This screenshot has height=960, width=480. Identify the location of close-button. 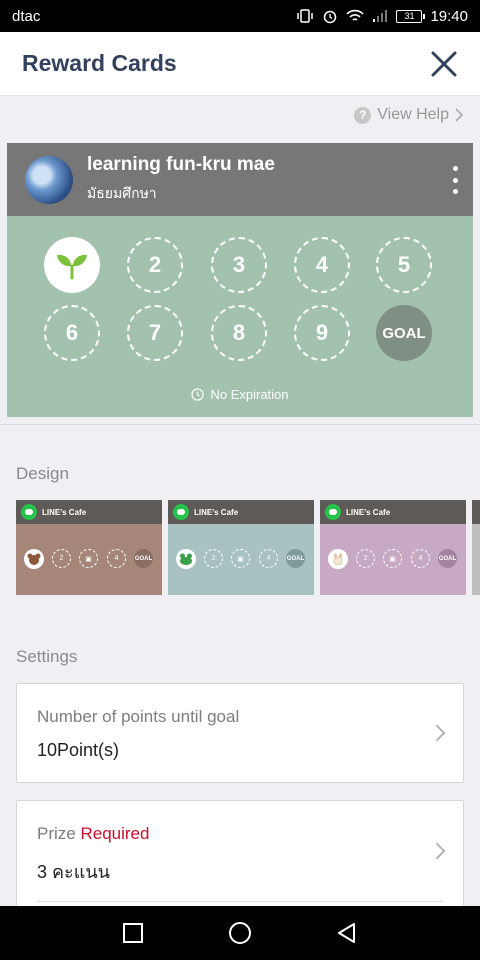
(444, 64).